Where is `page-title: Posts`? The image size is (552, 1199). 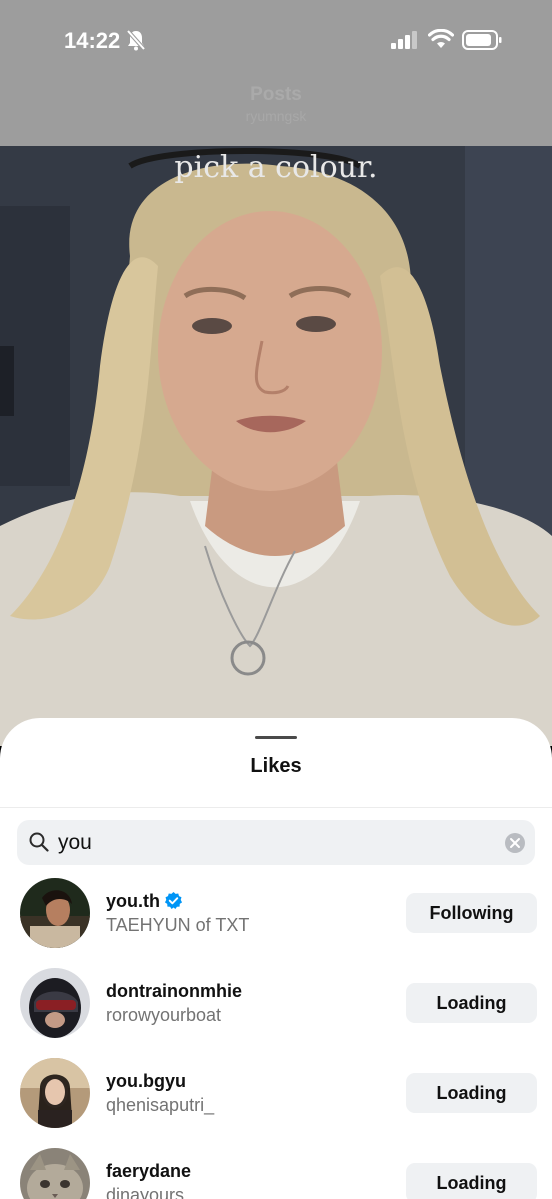
page-title: Posts is located at coordinates (276, 94).